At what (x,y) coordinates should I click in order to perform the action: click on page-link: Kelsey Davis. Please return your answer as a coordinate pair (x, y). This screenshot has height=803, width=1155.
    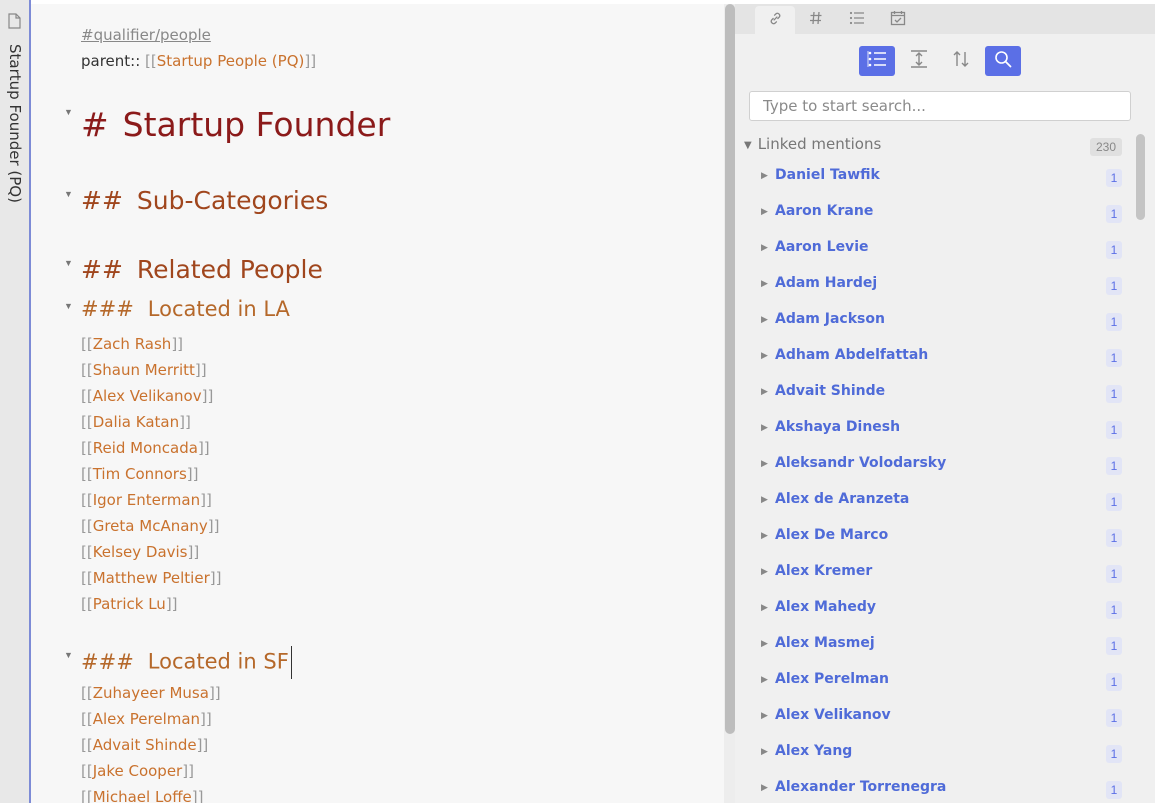
    Looking at the image, I should click on (140, 552).